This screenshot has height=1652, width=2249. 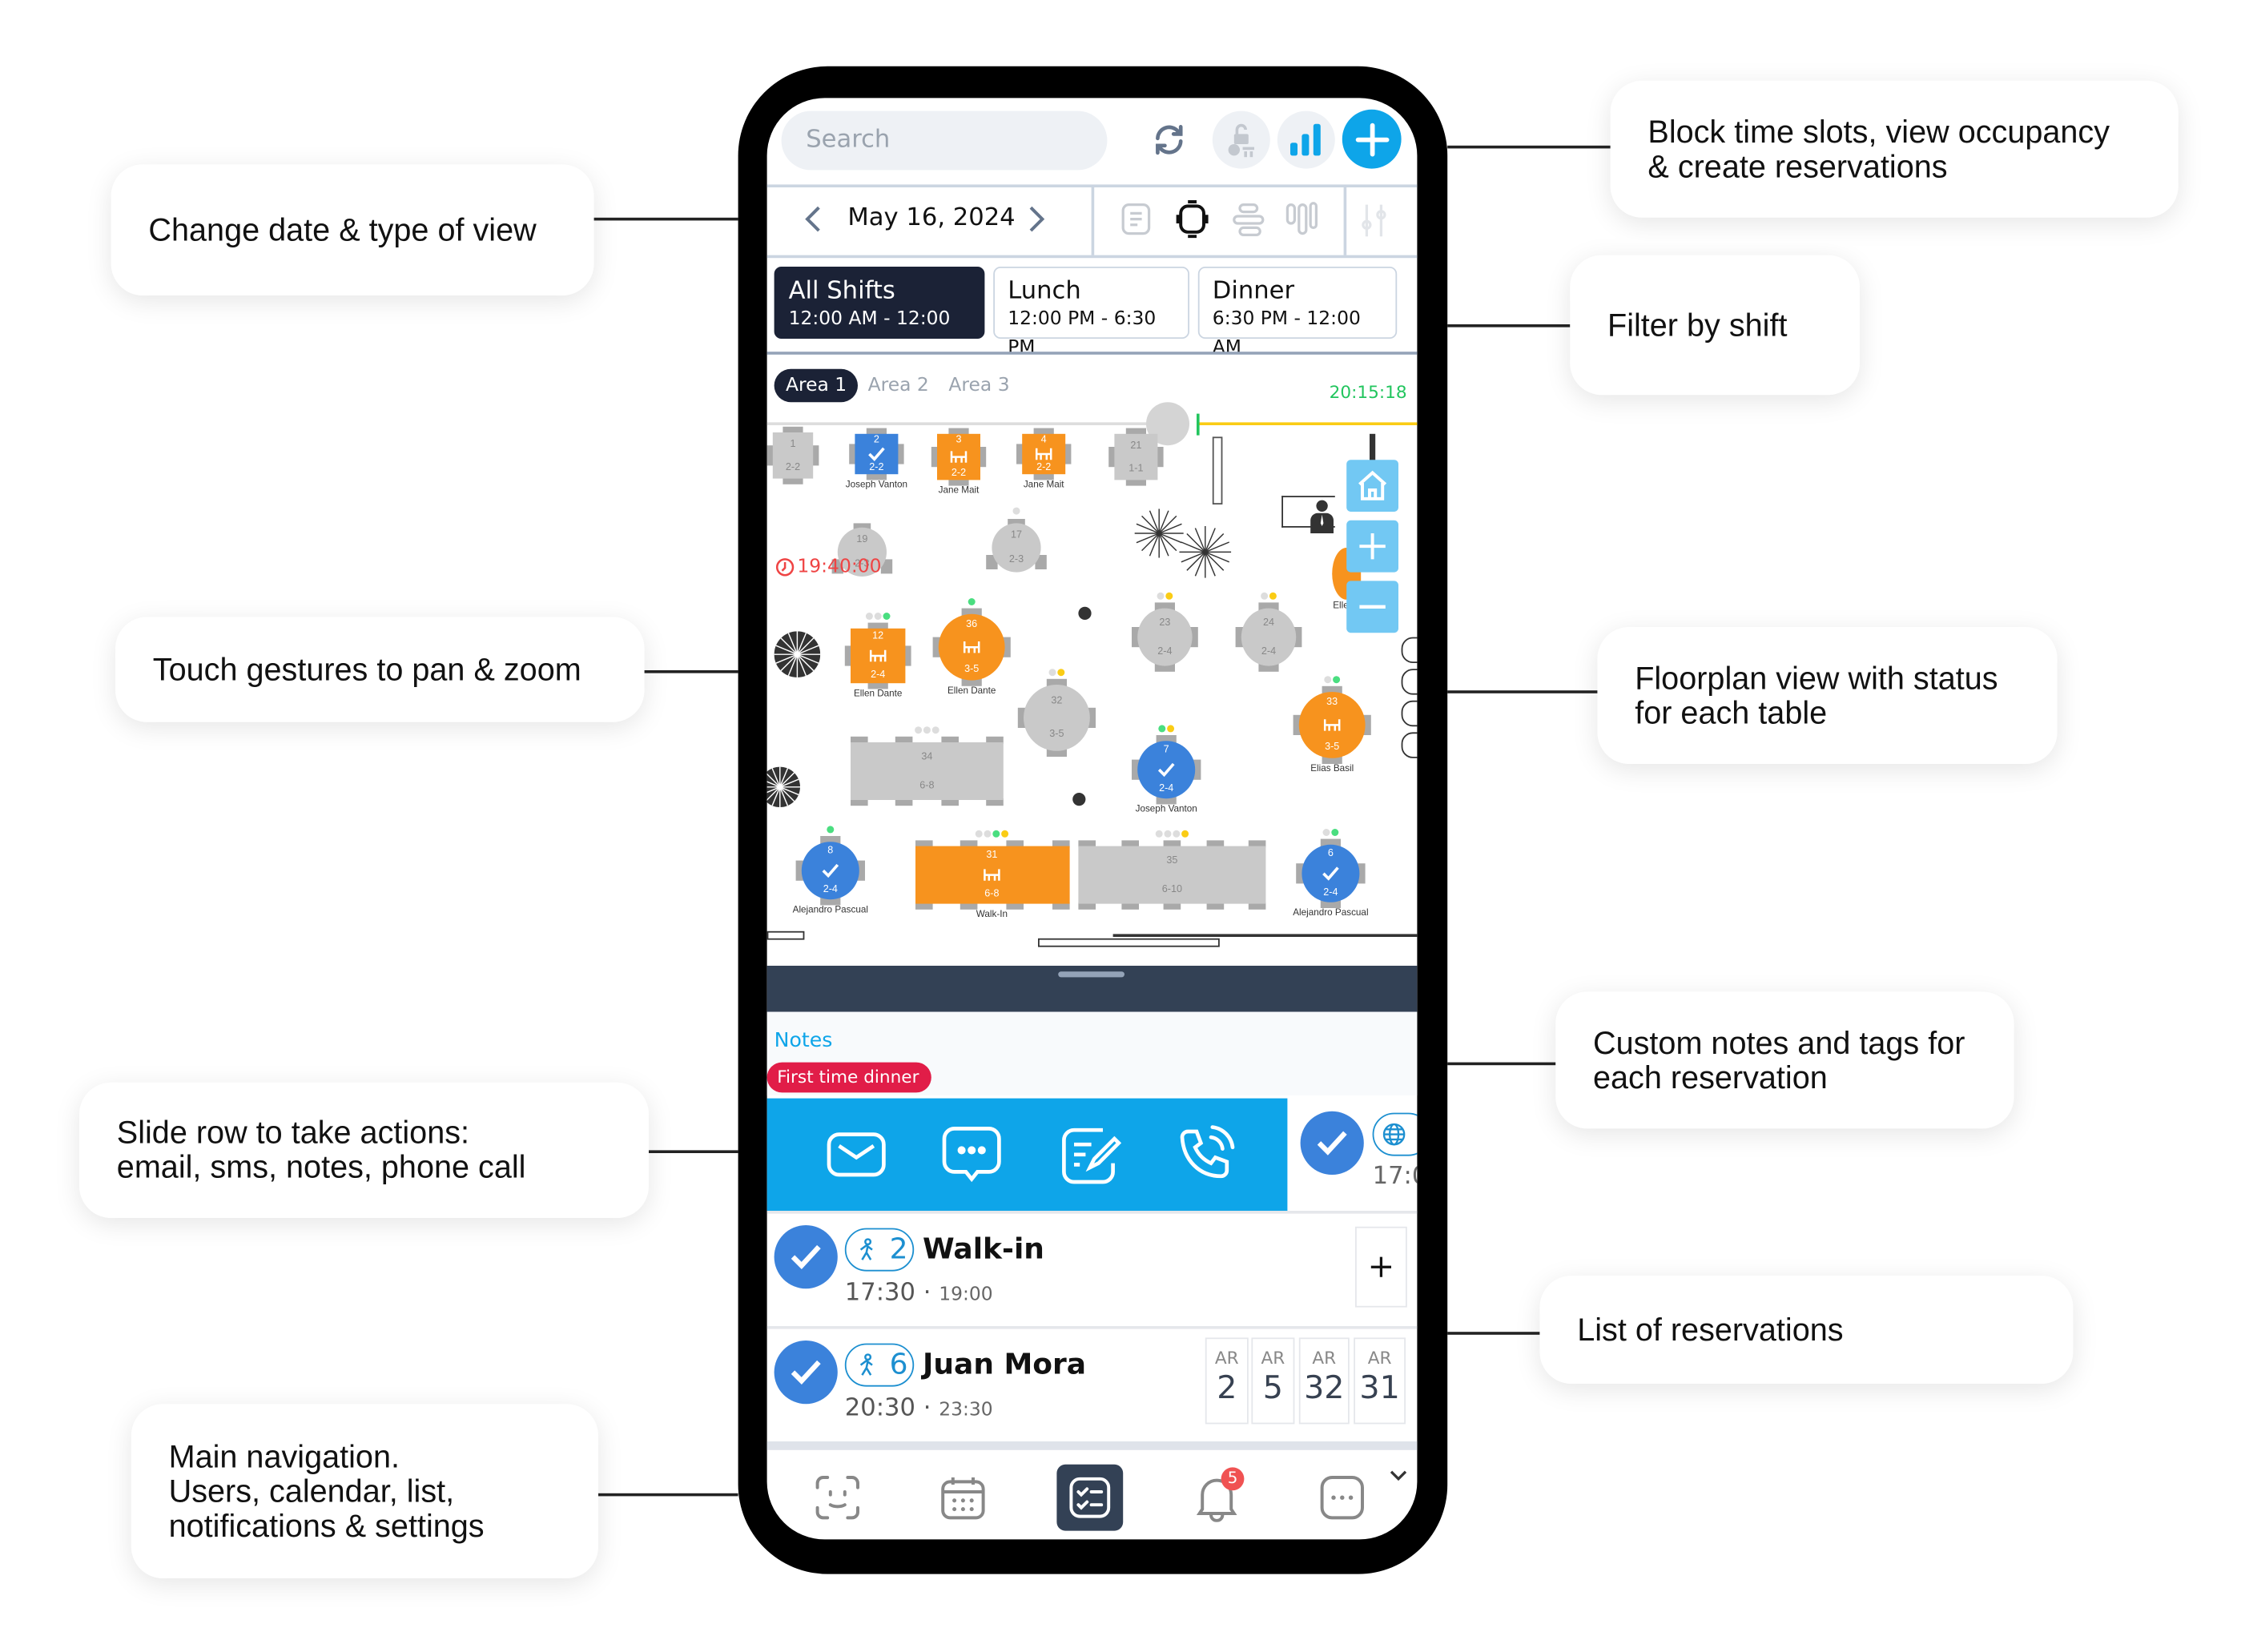 What do you see at coordinates (1037, 223) in the screenshot?
I see `next-date-button` at bounding box center [1037, 223].